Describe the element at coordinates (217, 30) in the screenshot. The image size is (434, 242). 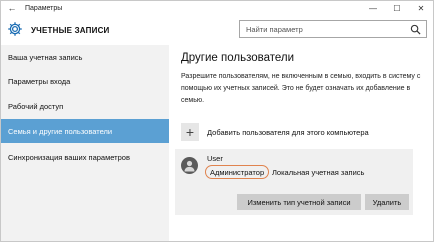
I see `settings-header: УЧЕТНЫЕ ЗАПИСИ Найти параметр` at that location.